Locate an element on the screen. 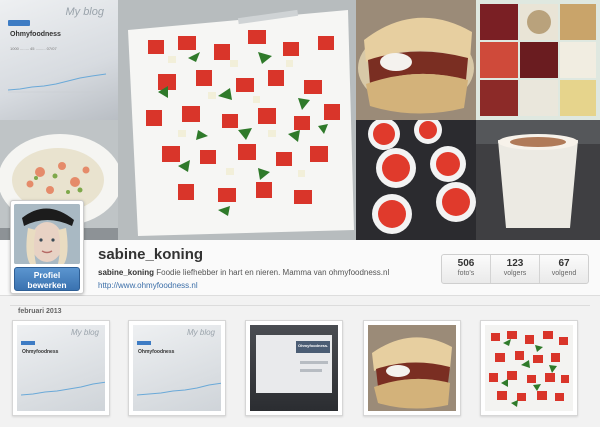 Image resolution: width=600 pixels, height=427 pixels. stat-photos: 506 foto's is located at coordinates (466, 269).